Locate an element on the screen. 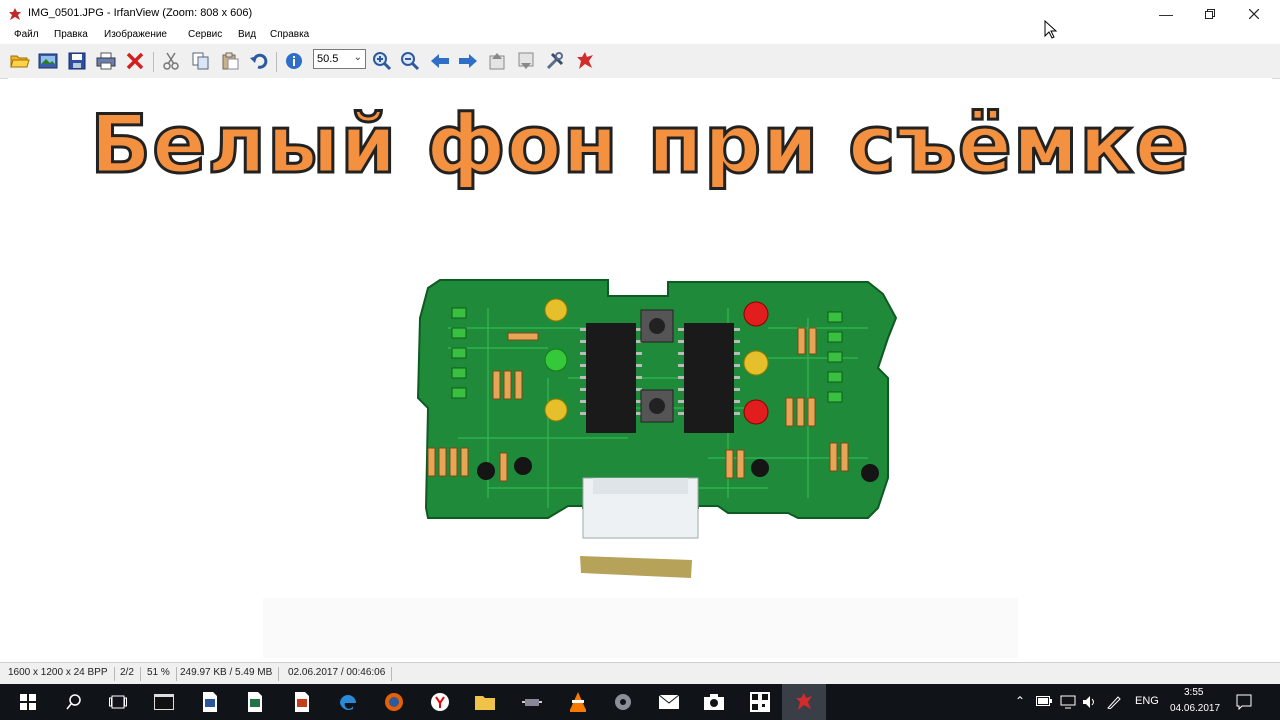  zoom-in-button is located at coordinates (382, 61).